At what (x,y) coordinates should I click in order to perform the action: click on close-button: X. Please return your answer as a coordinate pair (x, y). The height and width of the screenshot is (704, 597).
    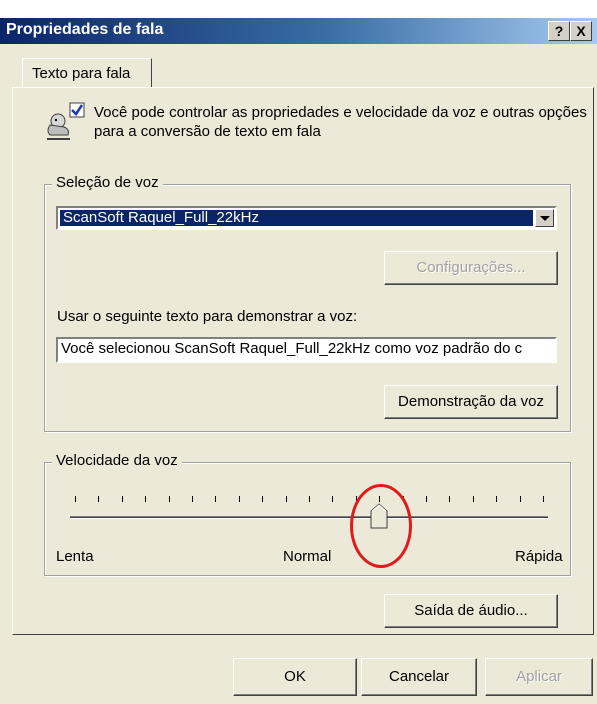
    Looking at the image, I should click on (581, 31).